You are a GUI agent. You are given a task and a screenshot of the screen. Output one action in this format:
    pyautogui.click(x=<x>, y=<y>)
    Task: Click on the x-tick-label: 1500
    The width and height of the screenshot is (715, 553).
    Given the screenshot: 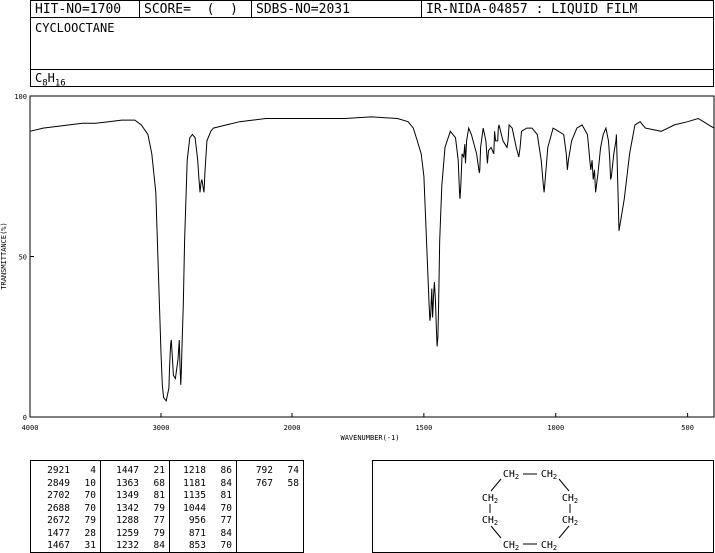 What is the action you would take?
    pyautogui.click(x=423, y=428)
    